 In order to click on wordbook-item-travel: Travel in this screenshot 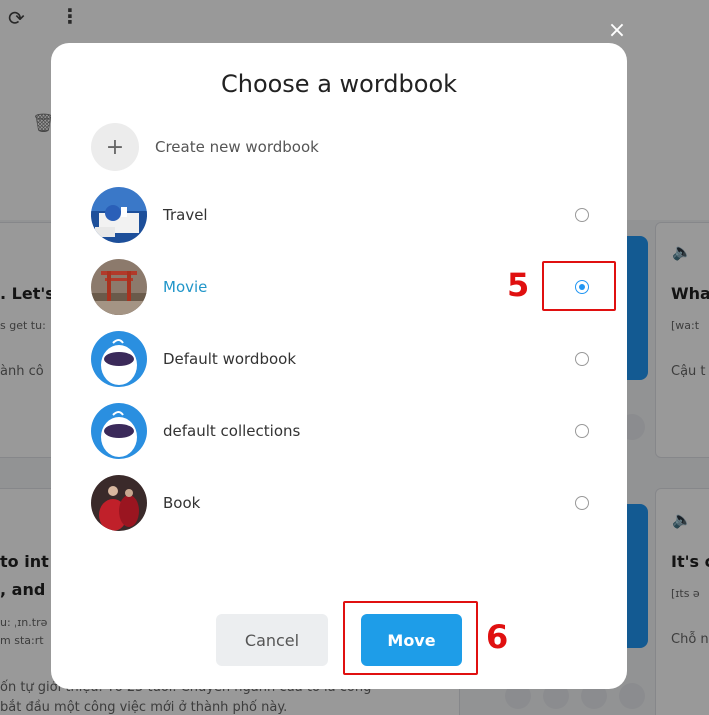, I will do `click(341, 215)`.